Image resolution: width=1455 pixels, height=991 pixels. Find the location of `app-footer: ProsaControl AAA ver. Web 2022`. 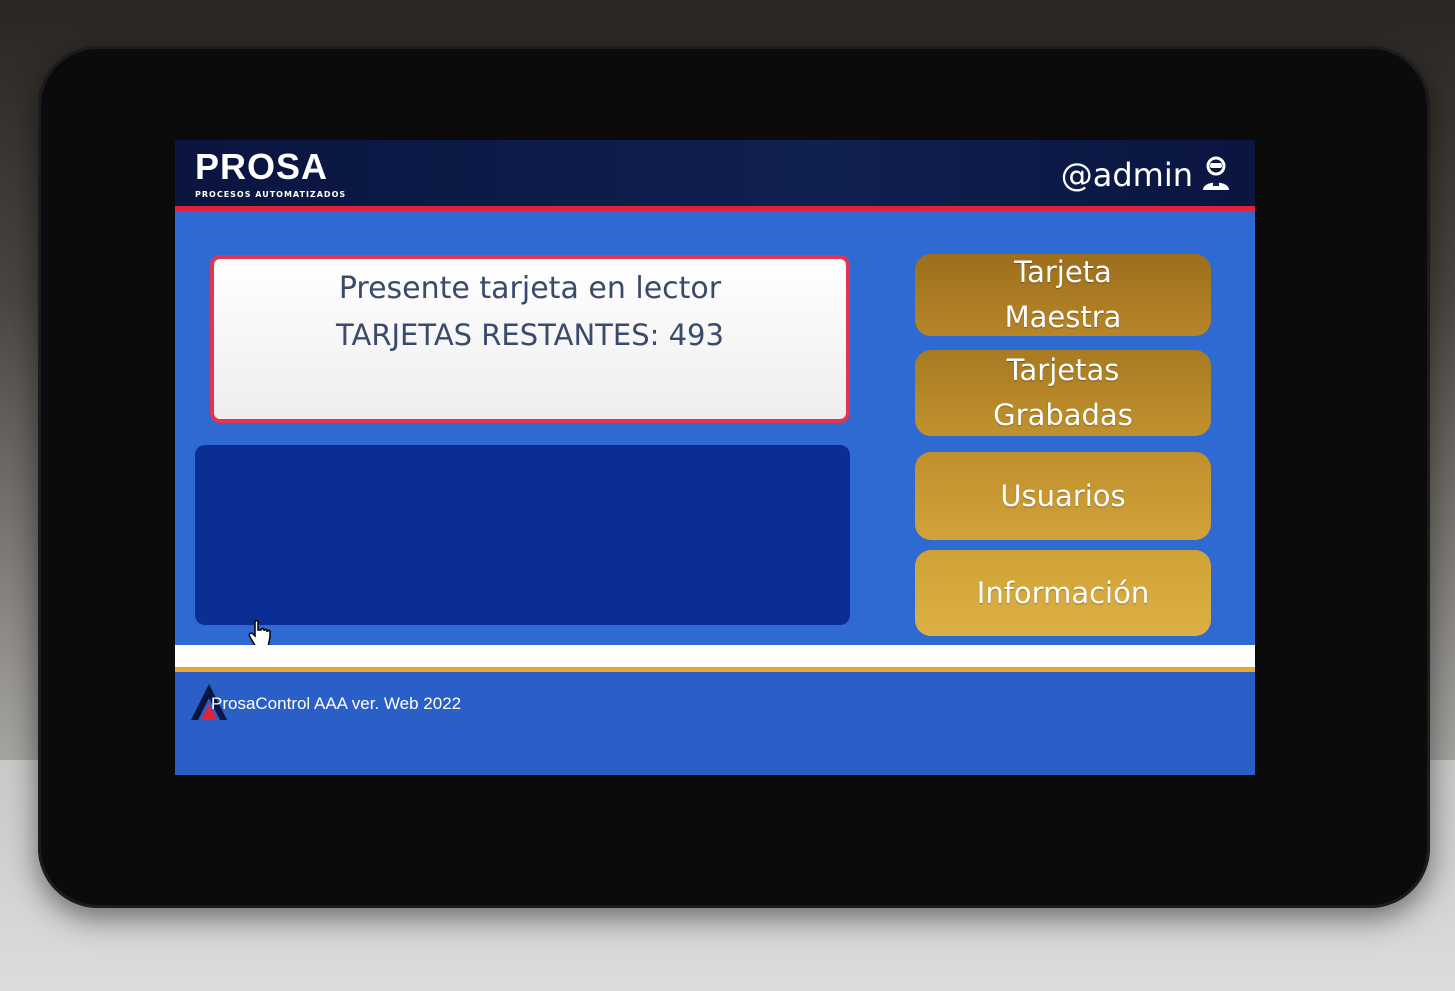

app-footer: ProsaControl AAA ver. Web 2022 is located at coordinates (715, 723).